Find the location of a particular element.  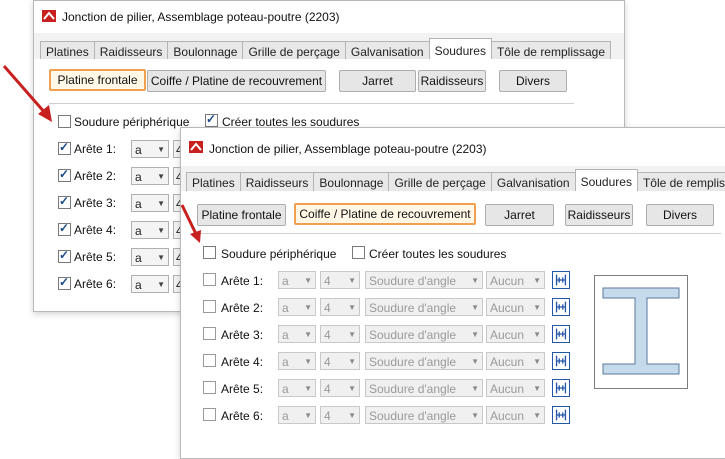

red-app-logo-icon is located at coordinates (49, 16).